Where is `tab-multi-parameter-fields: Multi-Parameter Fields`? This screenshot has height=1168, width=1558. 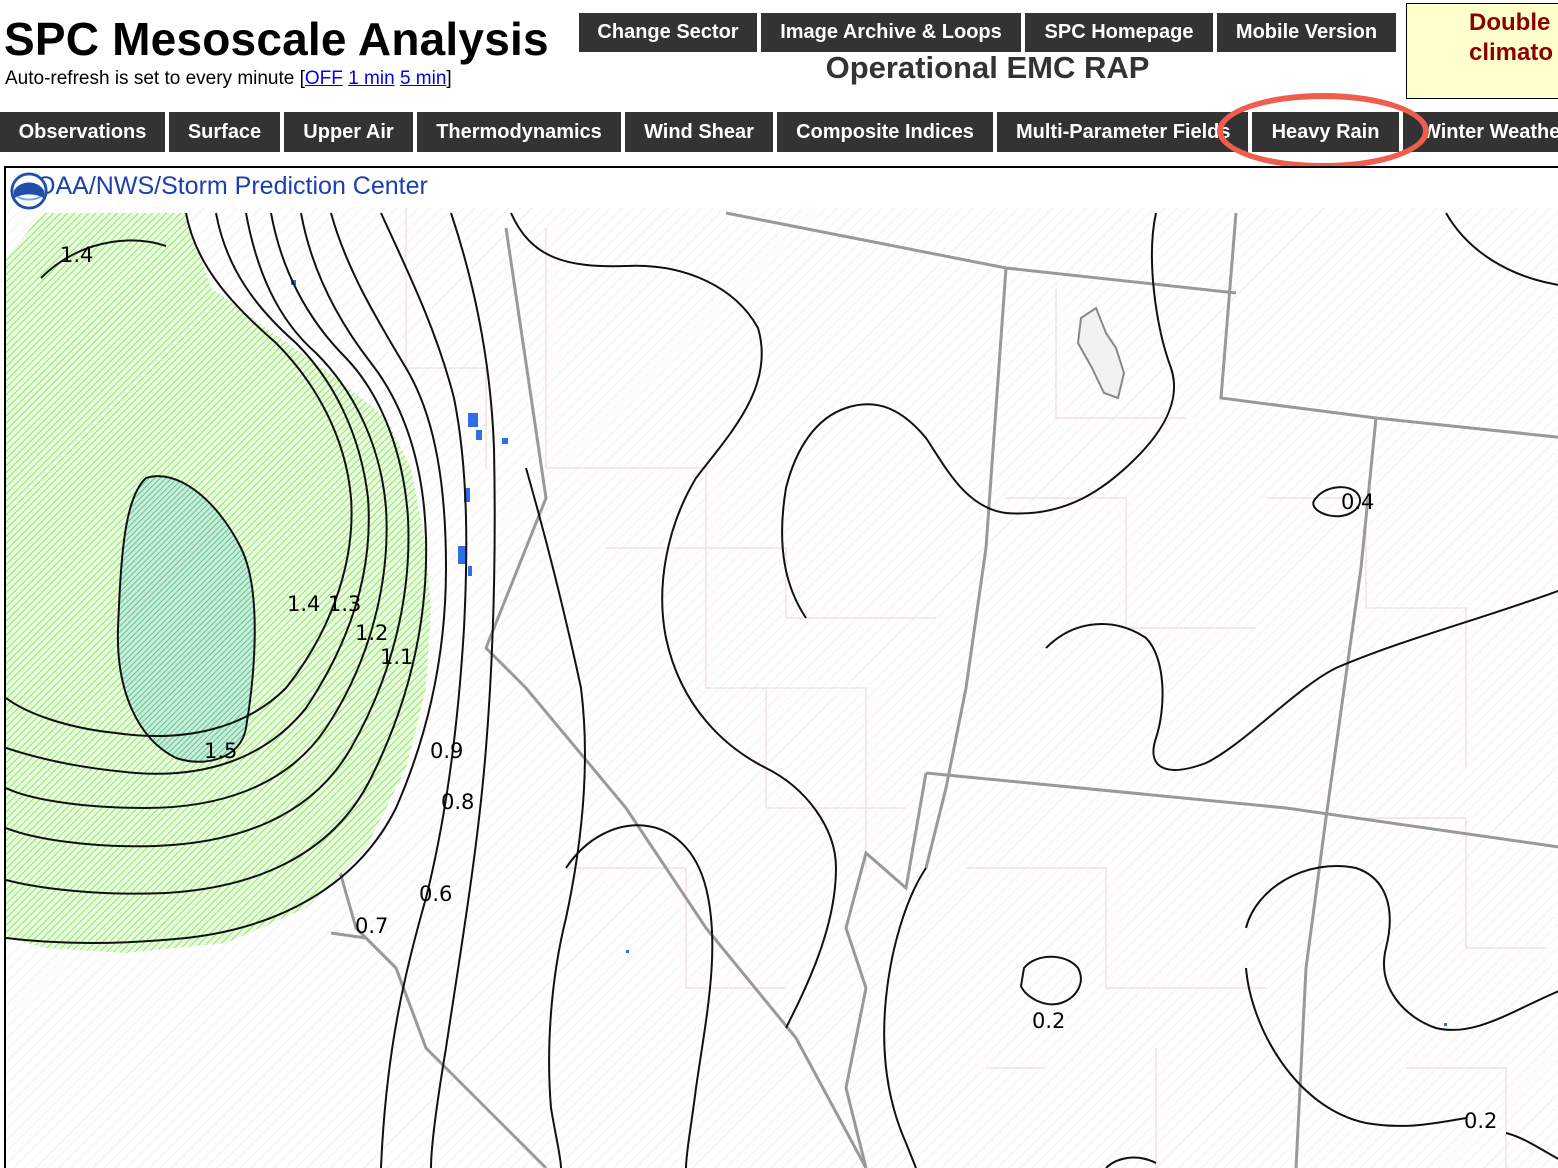 tab-multi-parameter-fields: Multi-Parameter Fields is located at coordinates (1122, 132).